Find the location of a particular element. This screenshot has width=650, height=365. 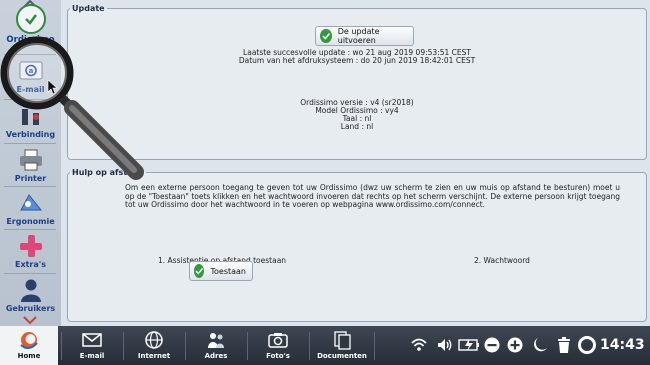

taskbar-item-documenten: Documenten is located at coordinates (342, 345).